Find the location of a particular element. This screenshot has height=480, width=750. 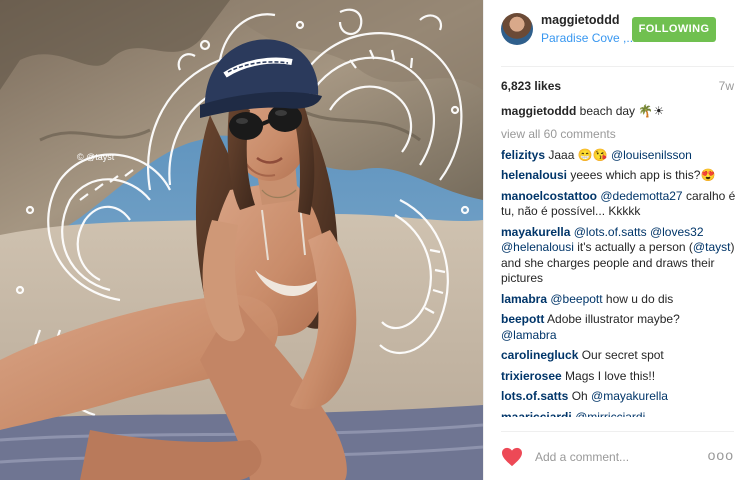

comment-username: trixierosee is located at coordinates (531, 376).